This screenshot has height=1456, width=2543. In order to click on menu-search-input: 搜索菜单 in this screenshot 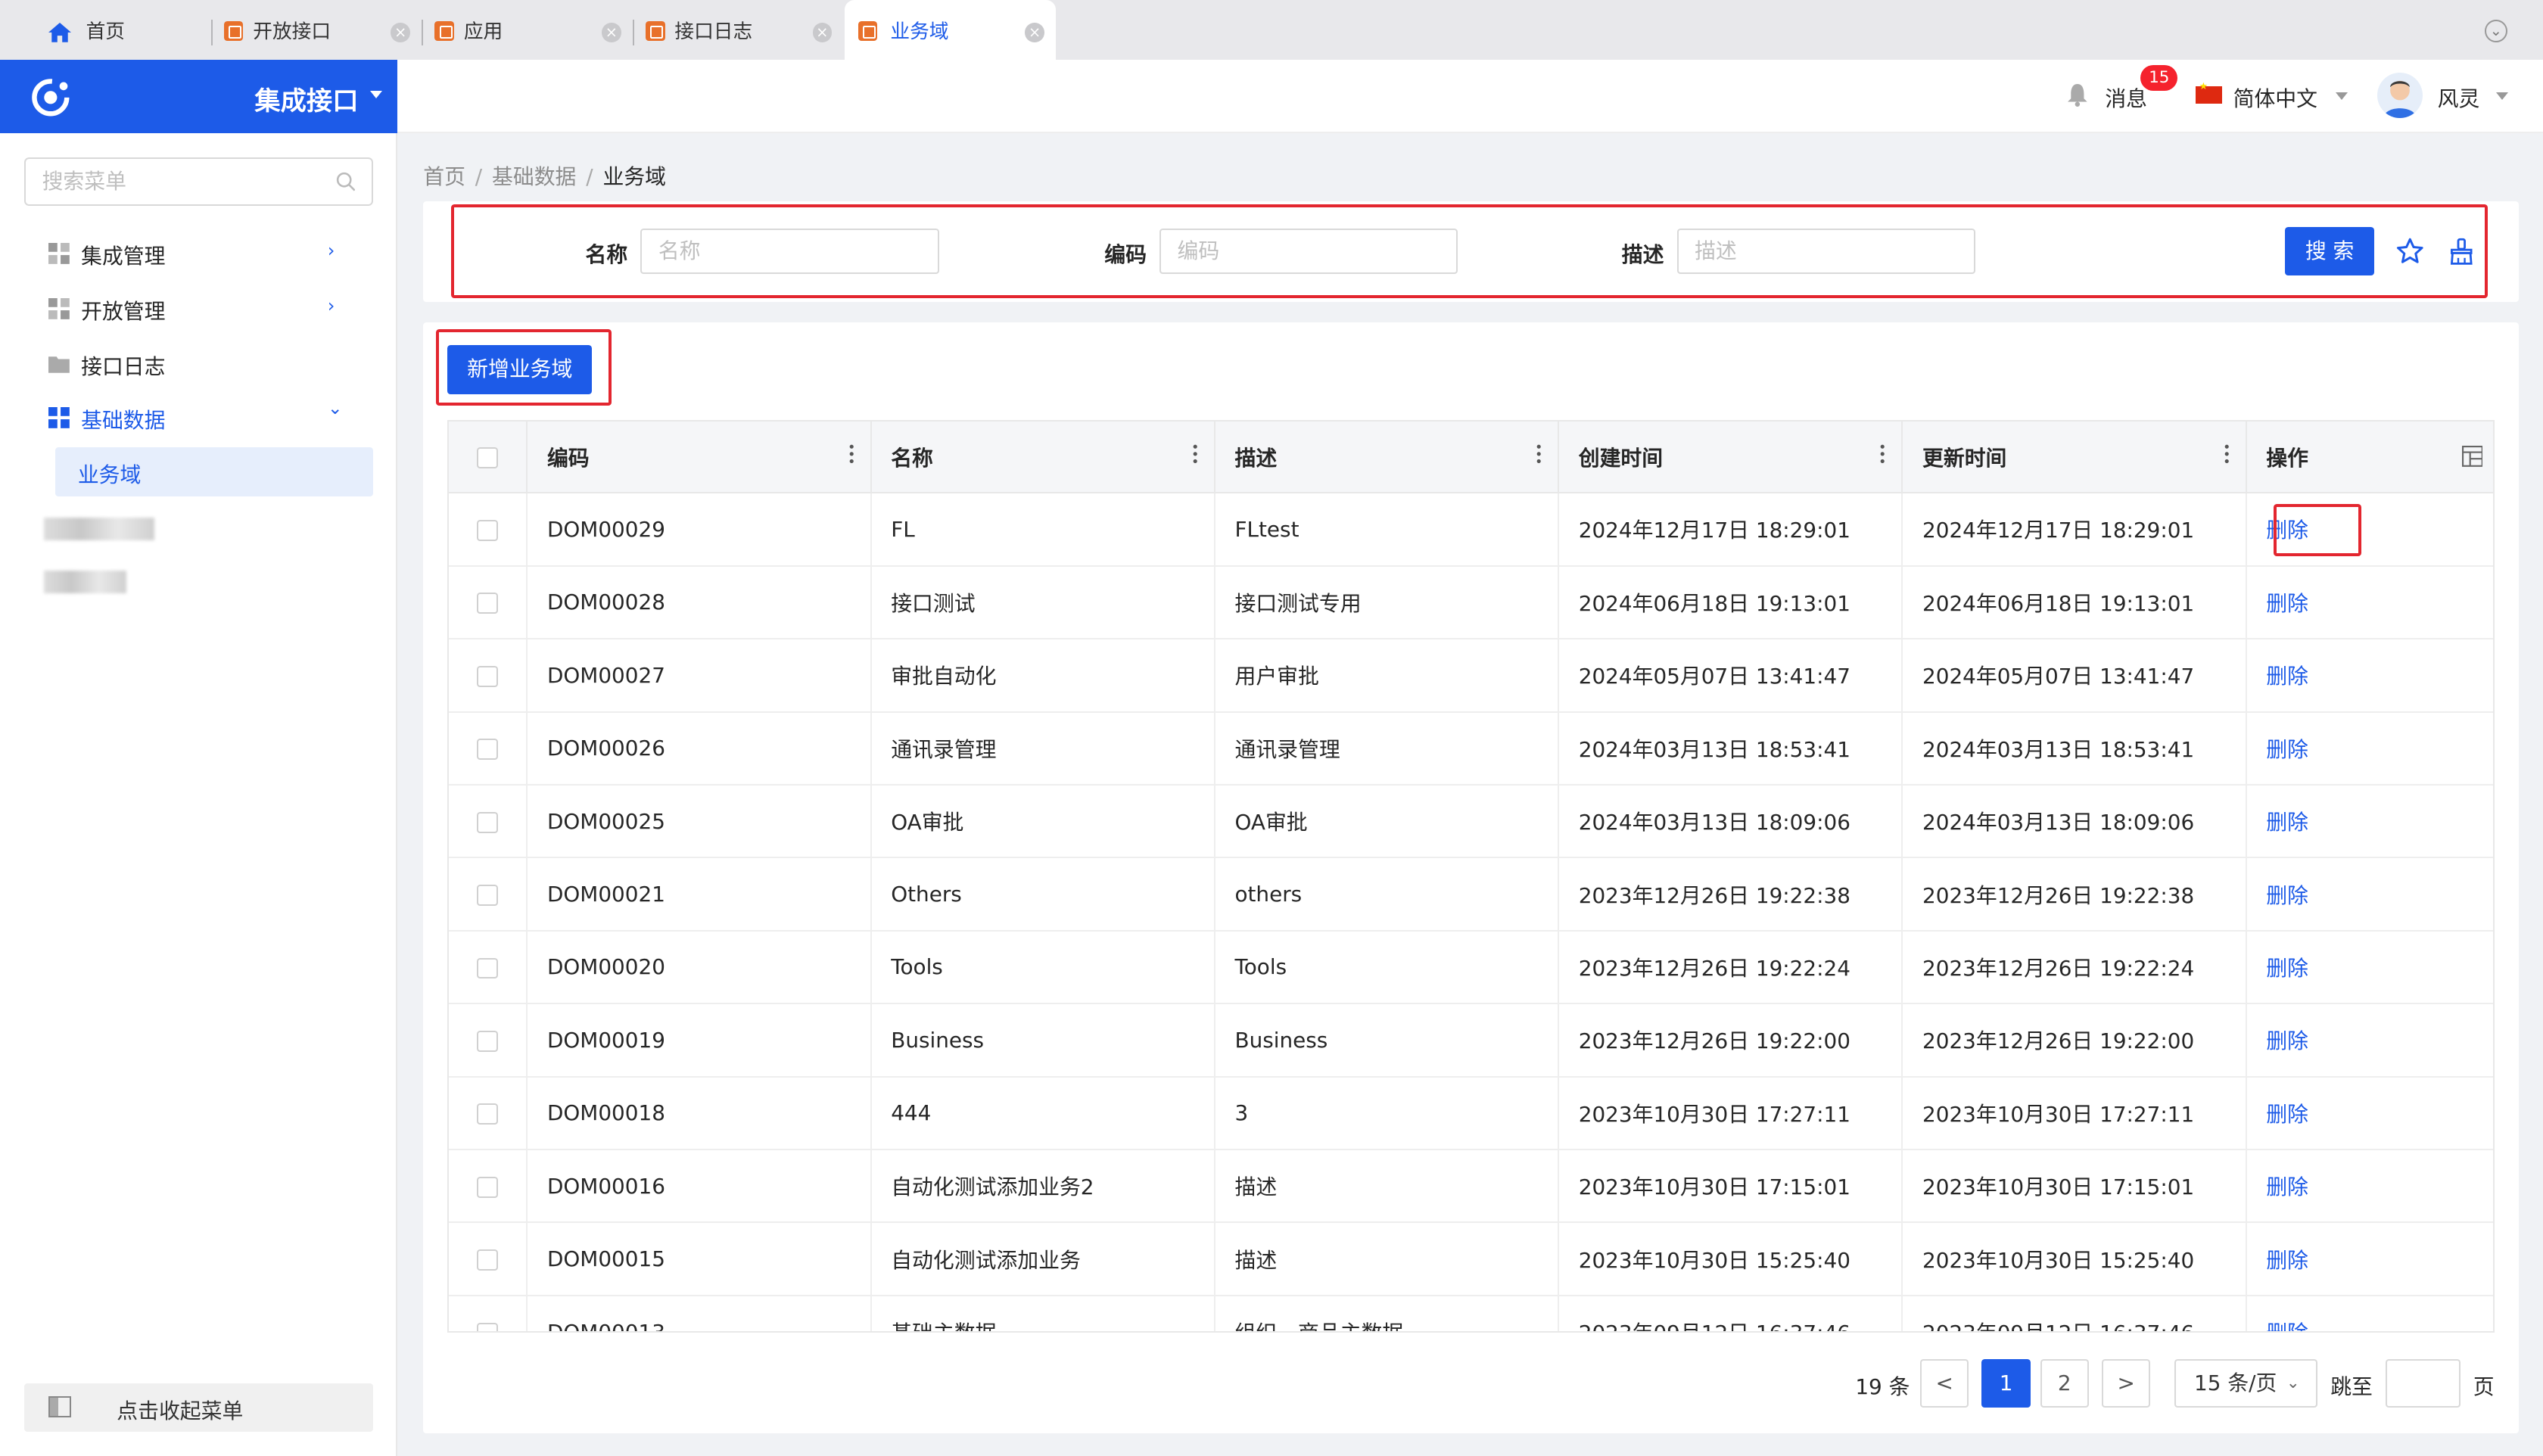, I will do `click(198, 182)`.